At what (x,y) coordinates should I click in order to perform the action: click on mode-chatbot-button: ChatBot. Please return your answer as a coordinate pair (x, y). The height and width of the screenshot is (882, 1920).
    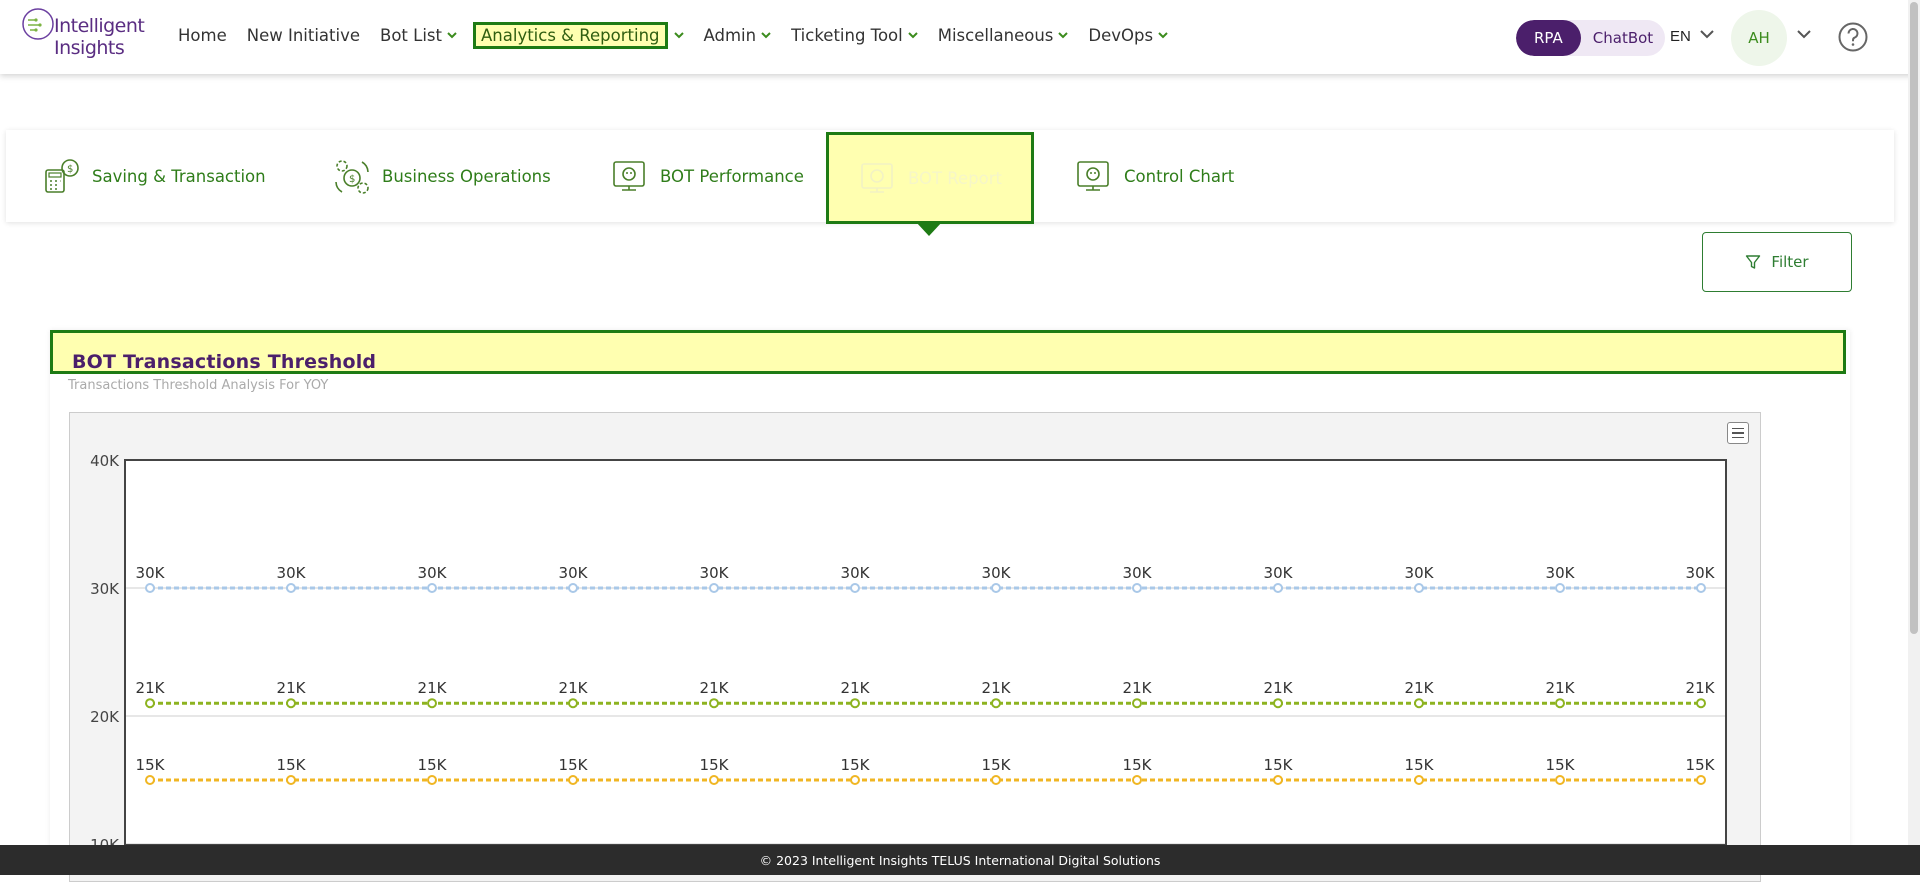
    Looking at the image, I should click on (1623, 38).